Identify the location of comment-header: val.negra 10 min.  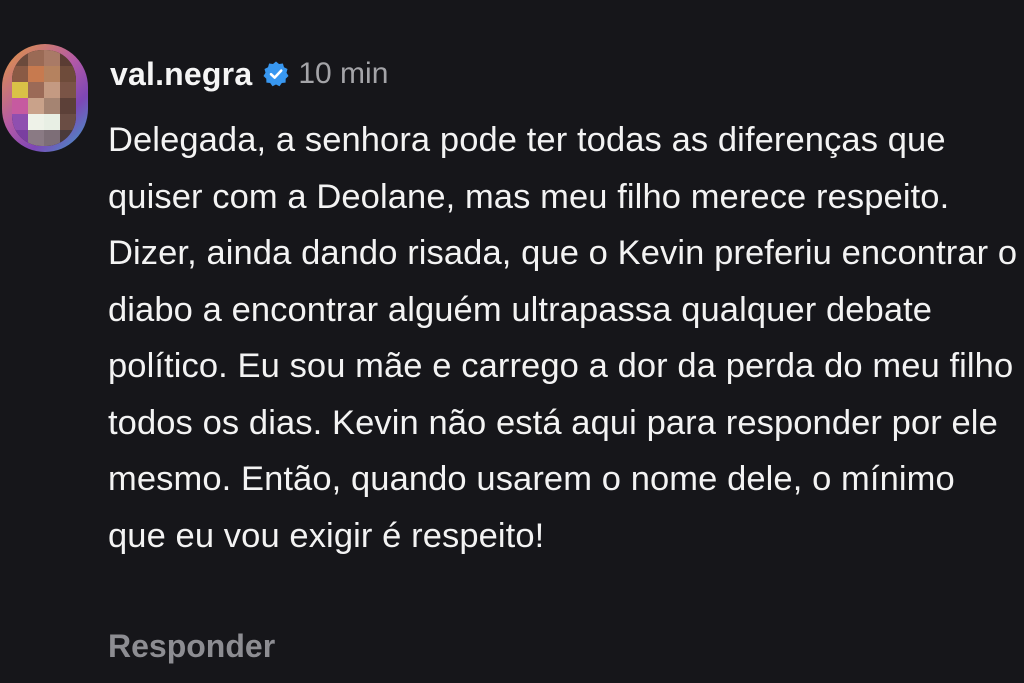
(249, 74).